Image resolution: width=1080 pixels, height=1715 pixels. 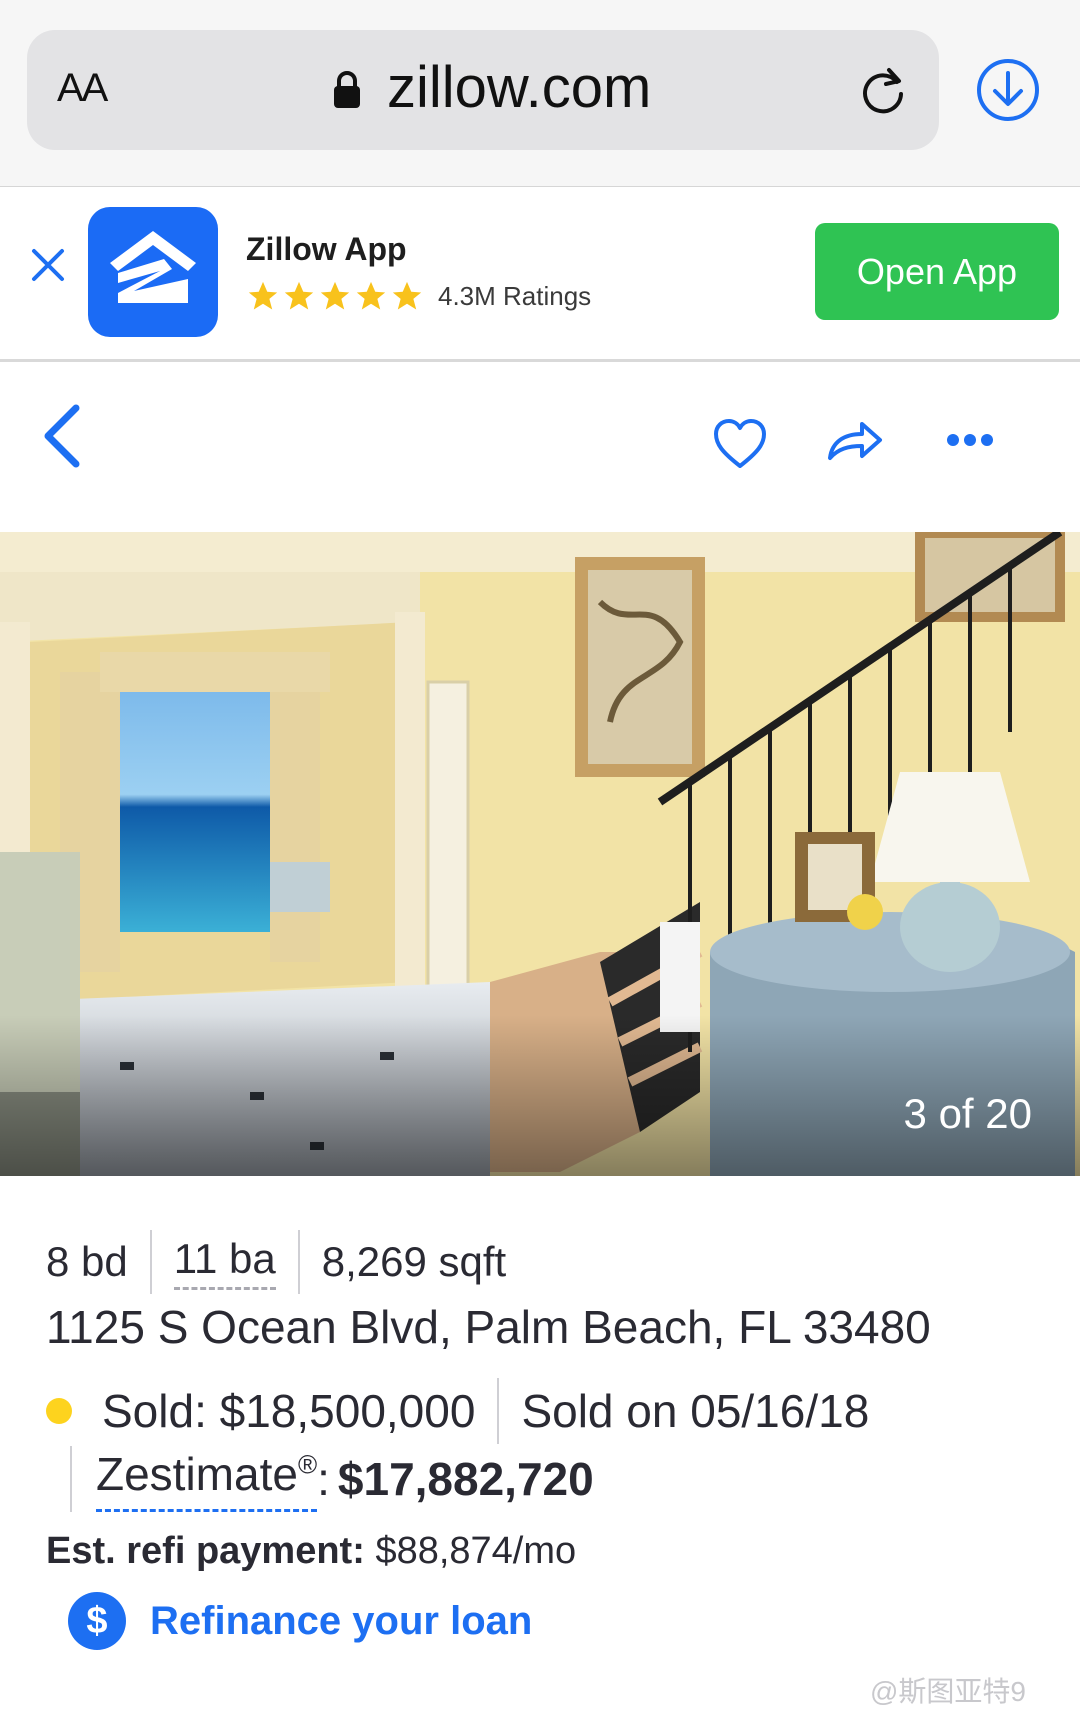 I want to click on baths-count: 11 ba, so click(x=224, y=1262).